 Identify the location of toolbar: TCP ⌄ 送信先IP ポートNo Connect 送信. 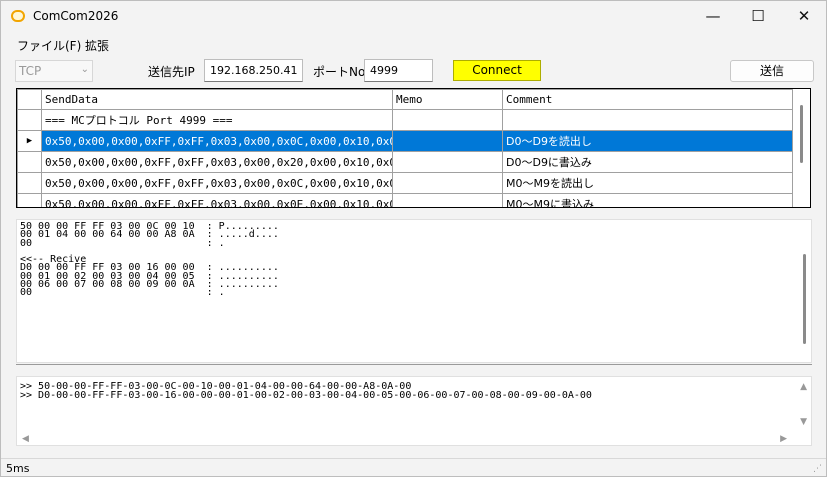
(413, 71).